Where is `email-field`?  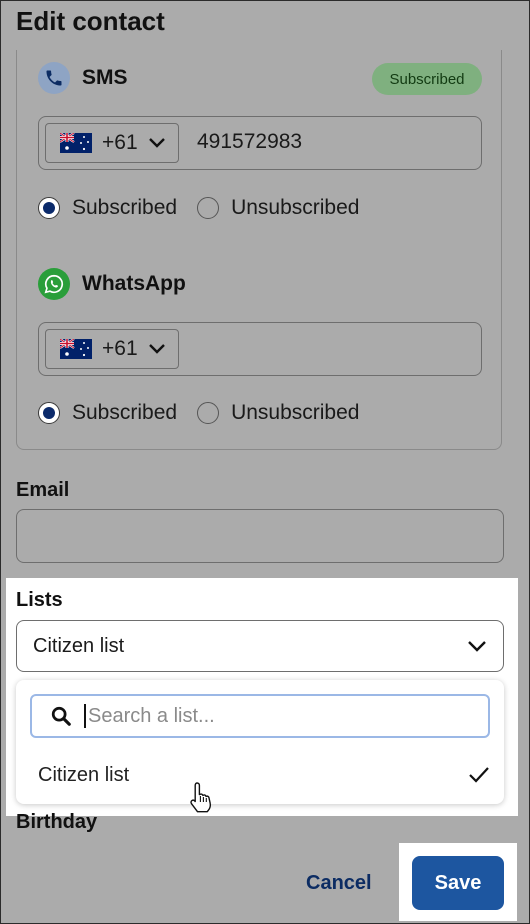 email-field is located at coordinates (260, 536).